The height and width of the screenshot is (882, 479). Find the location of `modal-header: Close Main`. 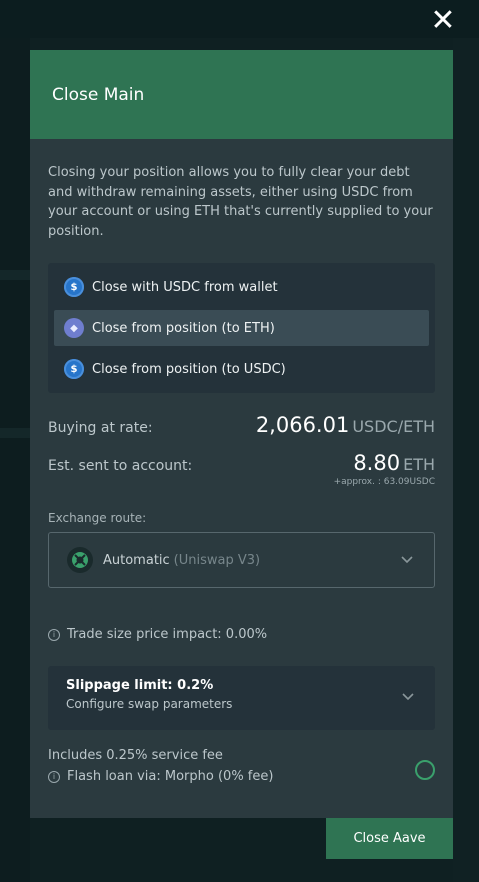

modal-header: Close Main is located at coordinates (241, 94).